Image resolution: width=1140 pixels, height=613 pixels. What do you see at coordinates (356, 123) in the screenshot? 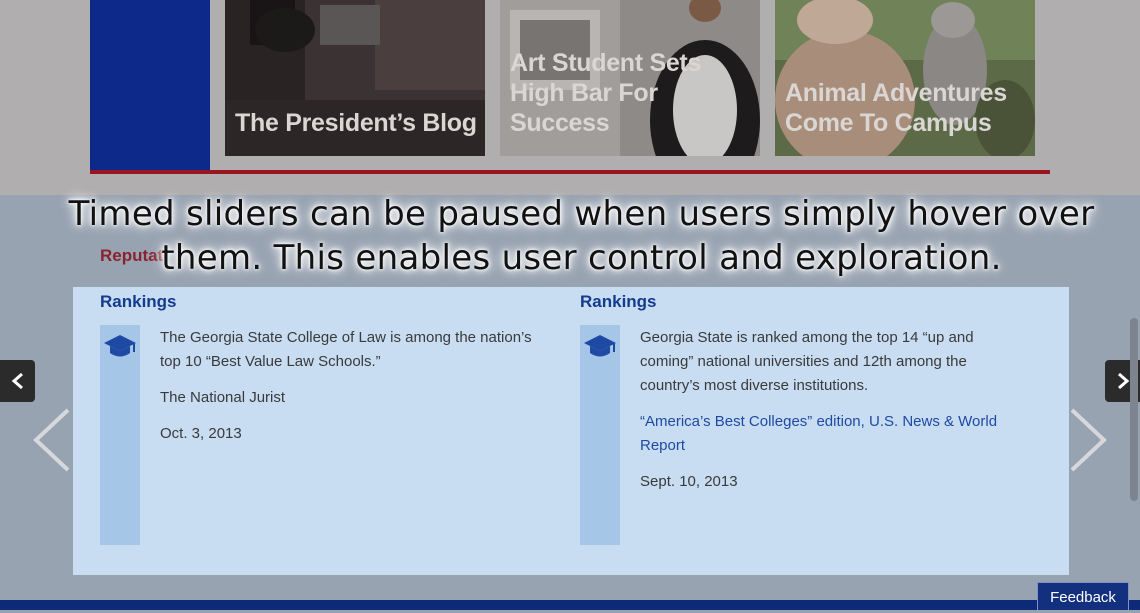
I see `tile-caption: The President’s Blog` at bounding box center [356, 123].